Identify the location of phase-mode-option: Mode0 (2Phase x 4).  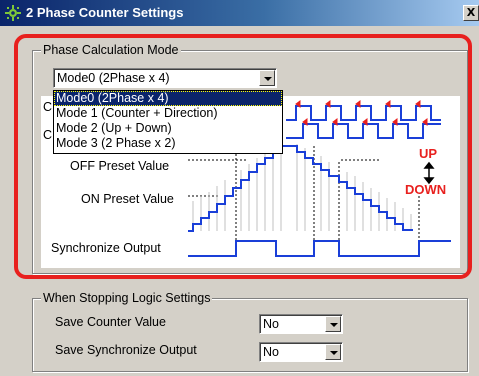
(168, 98).